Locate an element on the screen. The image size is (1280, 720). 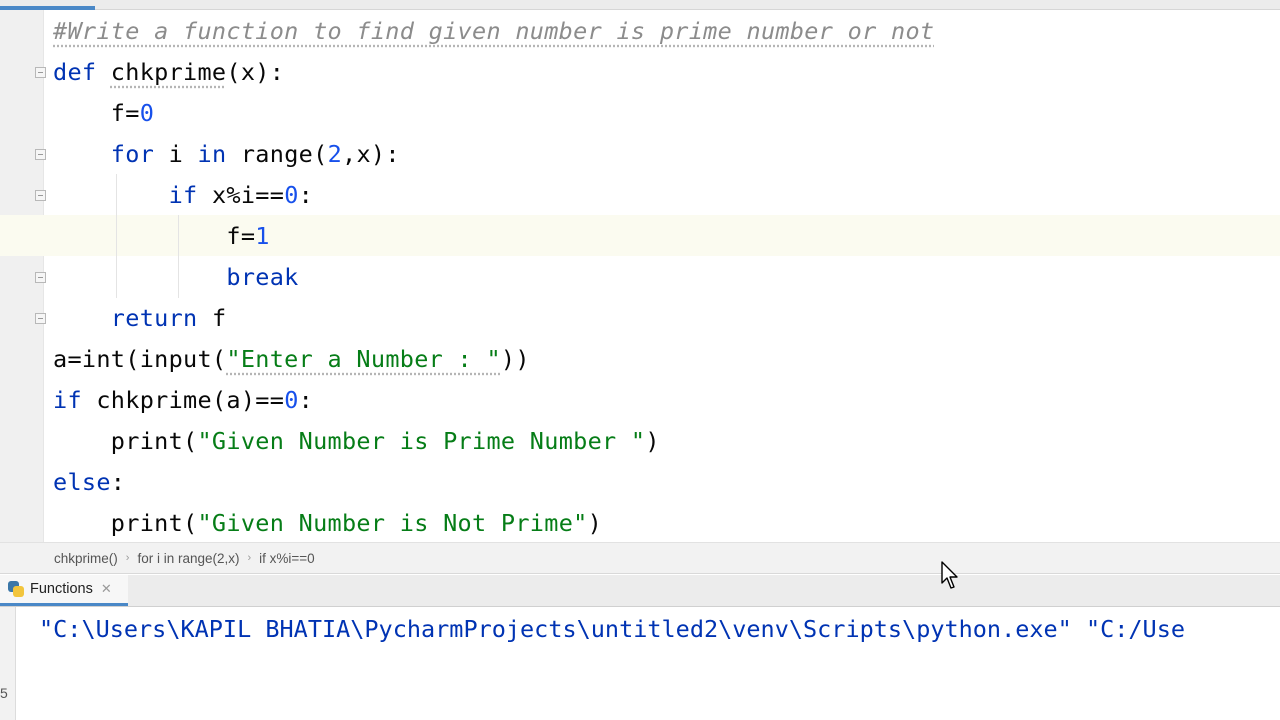
code-line: def chkprime(x): is located at coordinates (168, 72).